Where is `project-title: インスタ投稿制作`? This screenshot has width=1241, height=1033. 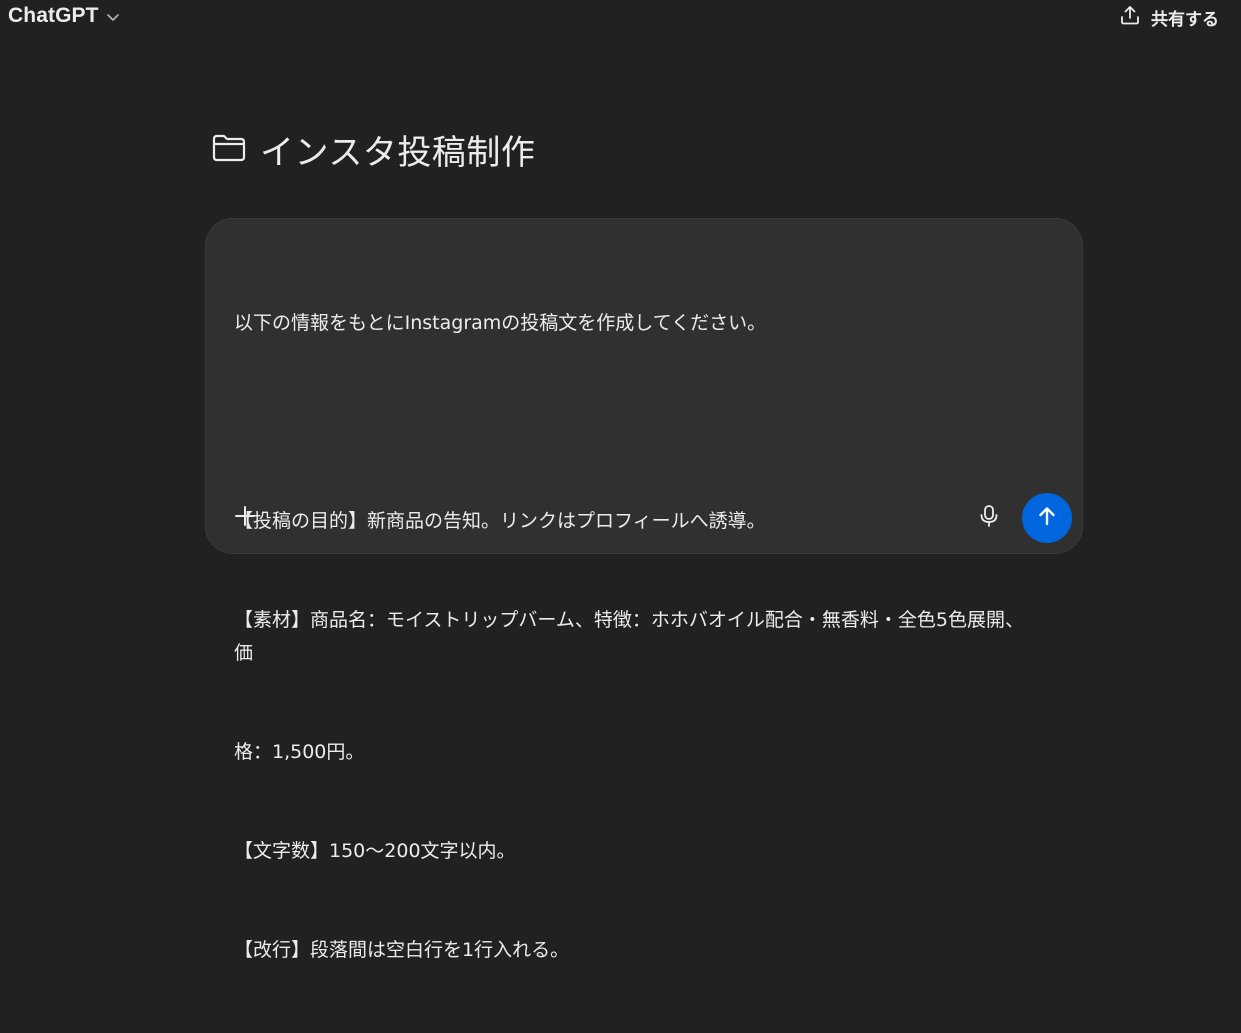 project-title: インスタ投稿制作 is located at coordinates (372, 149).